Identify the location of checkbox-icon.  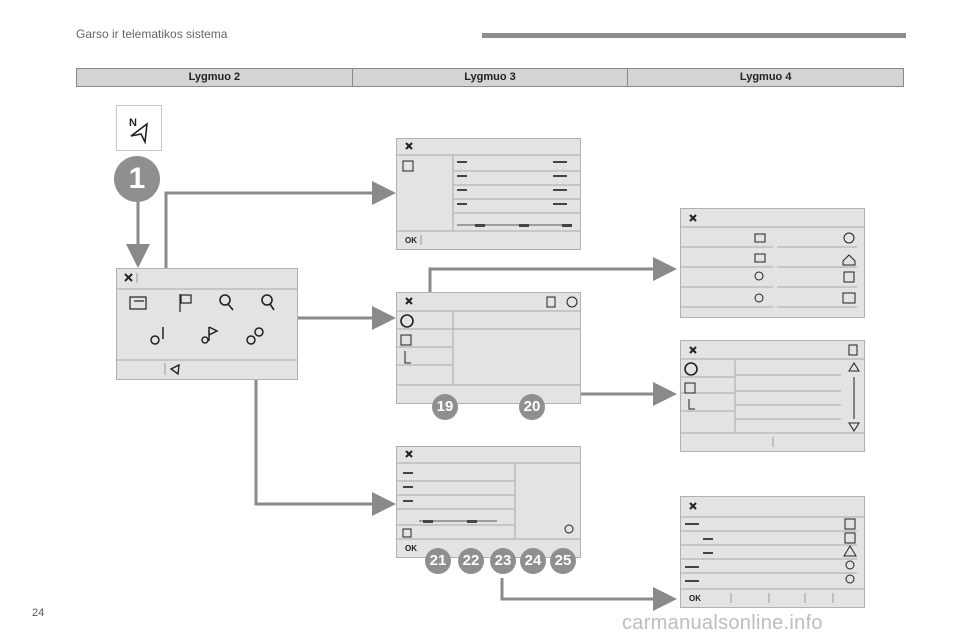
(407, 533).